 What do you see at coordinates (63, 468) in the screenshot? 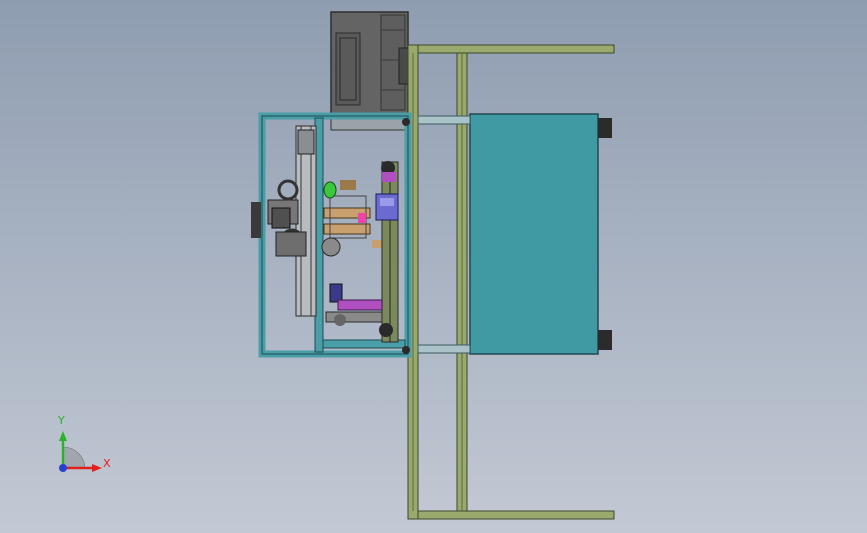
I see `z-axis-dot` at bounding box center [63, 468].